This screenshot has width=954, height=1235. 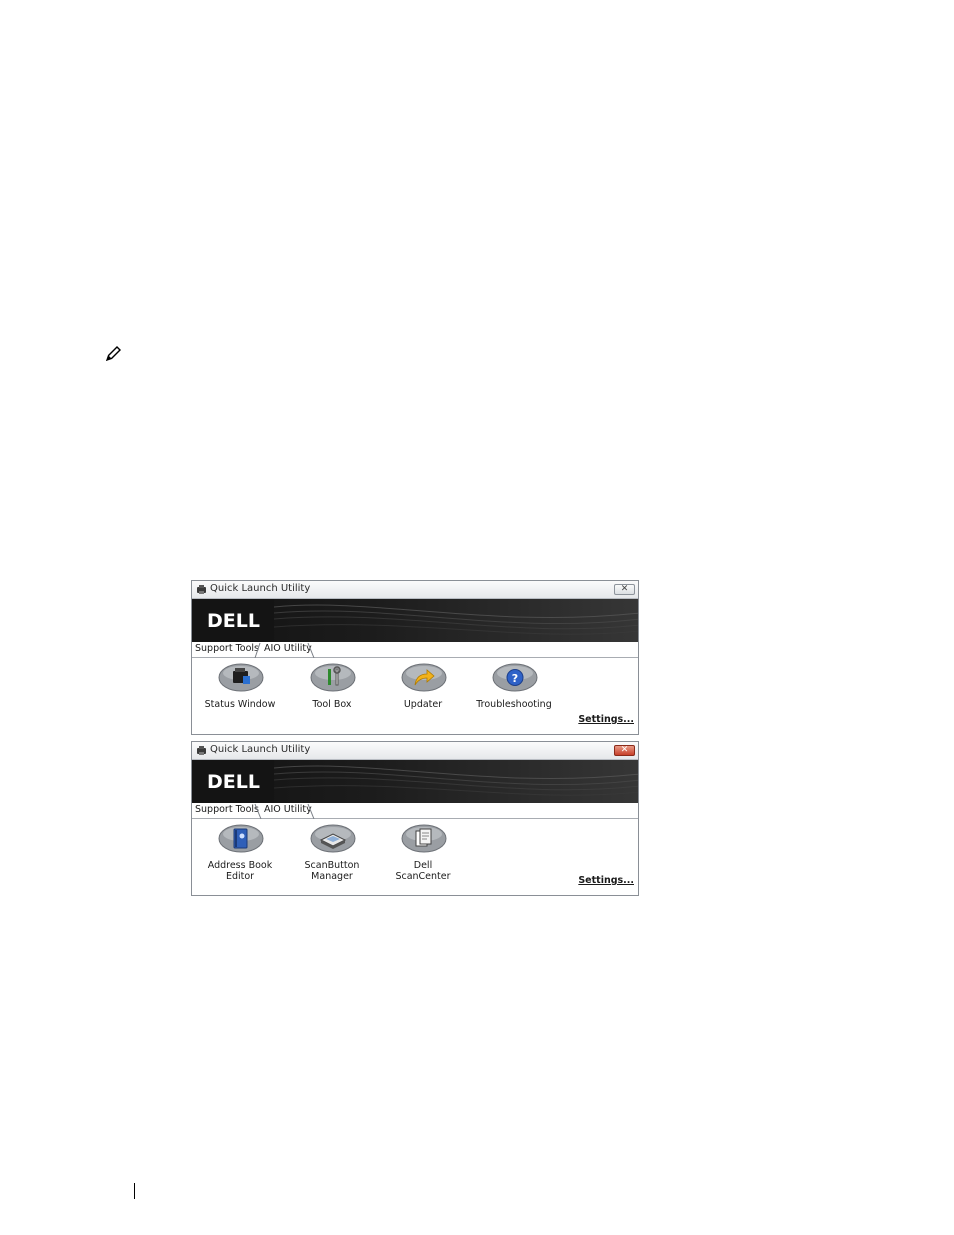 What do you see at coordinates (423, 871) in the screenshot?
I see `dell-scancenter-label: Dell ScanCenter` at bounding box center [423, 871].